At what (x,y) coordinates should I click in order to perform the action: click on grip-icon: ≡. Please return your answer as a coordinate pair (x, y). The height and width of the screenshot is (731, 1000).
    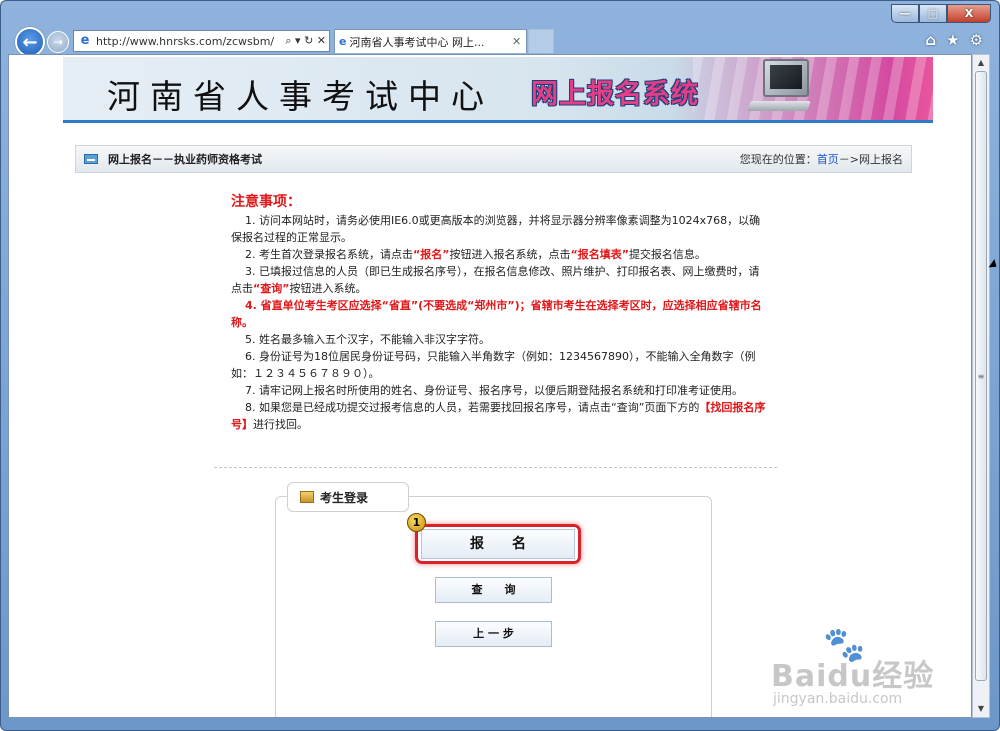
    Looking at the image, I should click on (981, 376).